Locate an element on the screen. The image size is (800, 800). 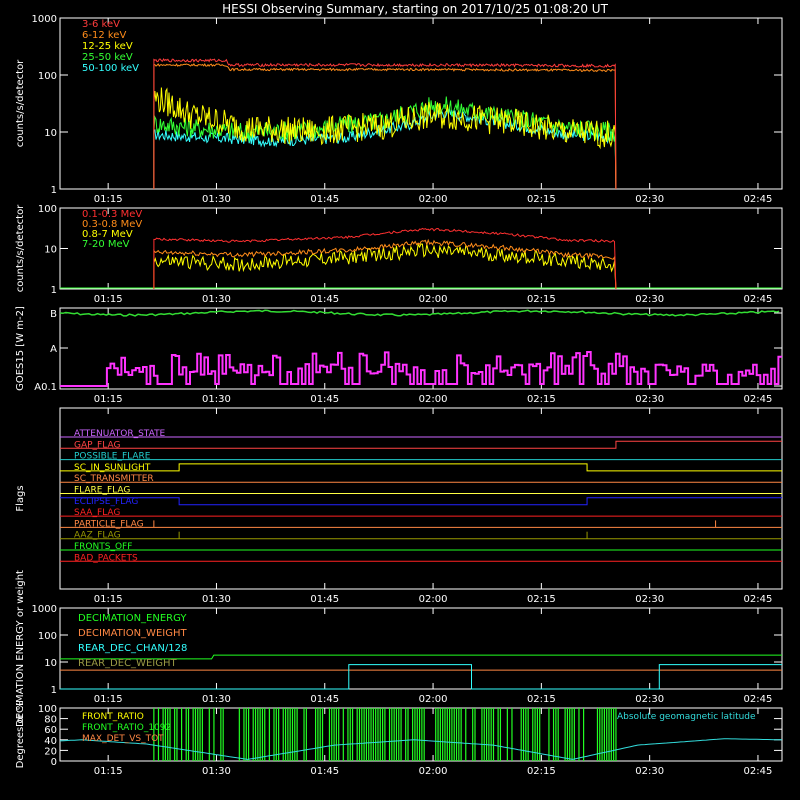
y-axis-label: GOES15 [W m-2] is located at coordinates (20, 348).